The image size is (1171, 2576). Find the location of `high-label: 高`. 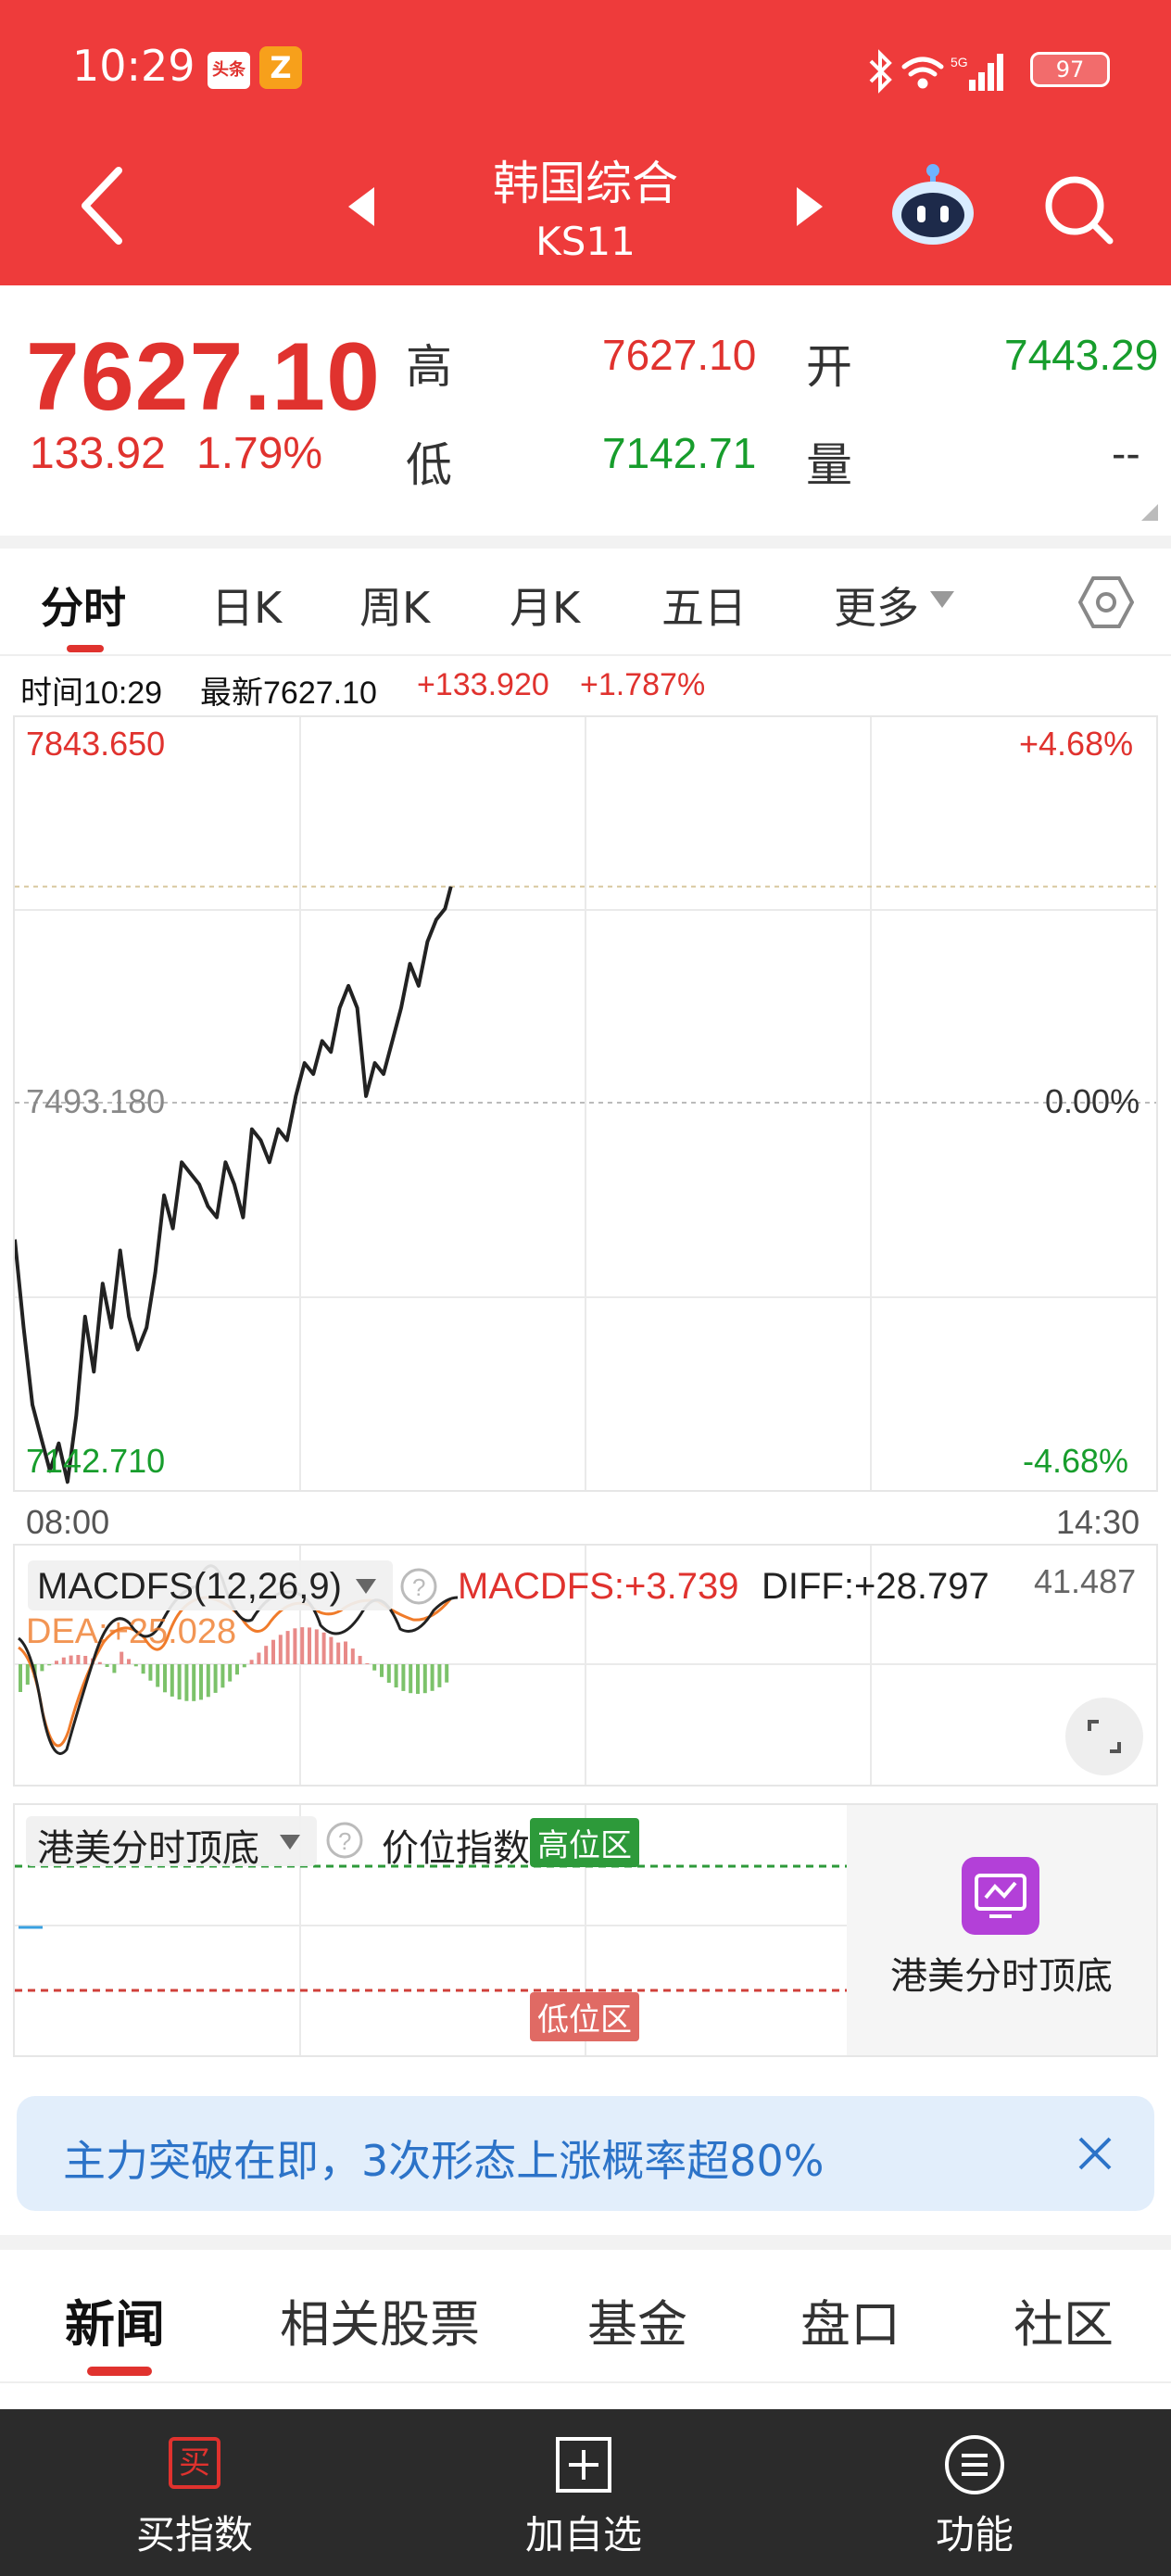

high-label: 高 is located at coordinates (429, 367).